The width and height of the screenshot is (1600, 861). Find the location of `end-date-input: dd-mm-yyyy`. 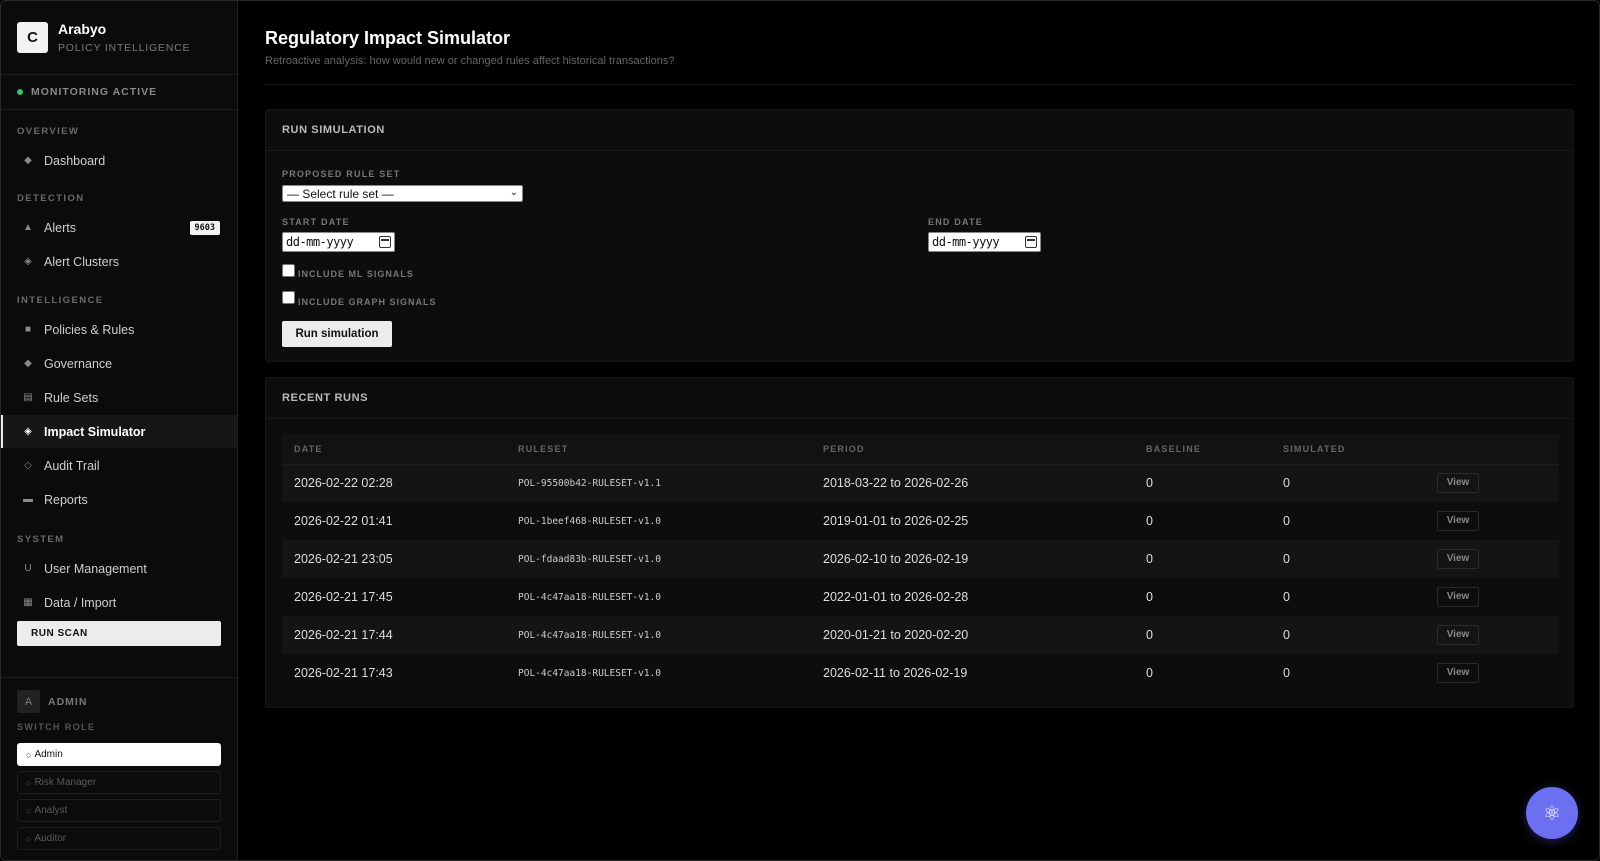

end-date-input: dd-mm-yyyy is located at coordinates (984, 242).